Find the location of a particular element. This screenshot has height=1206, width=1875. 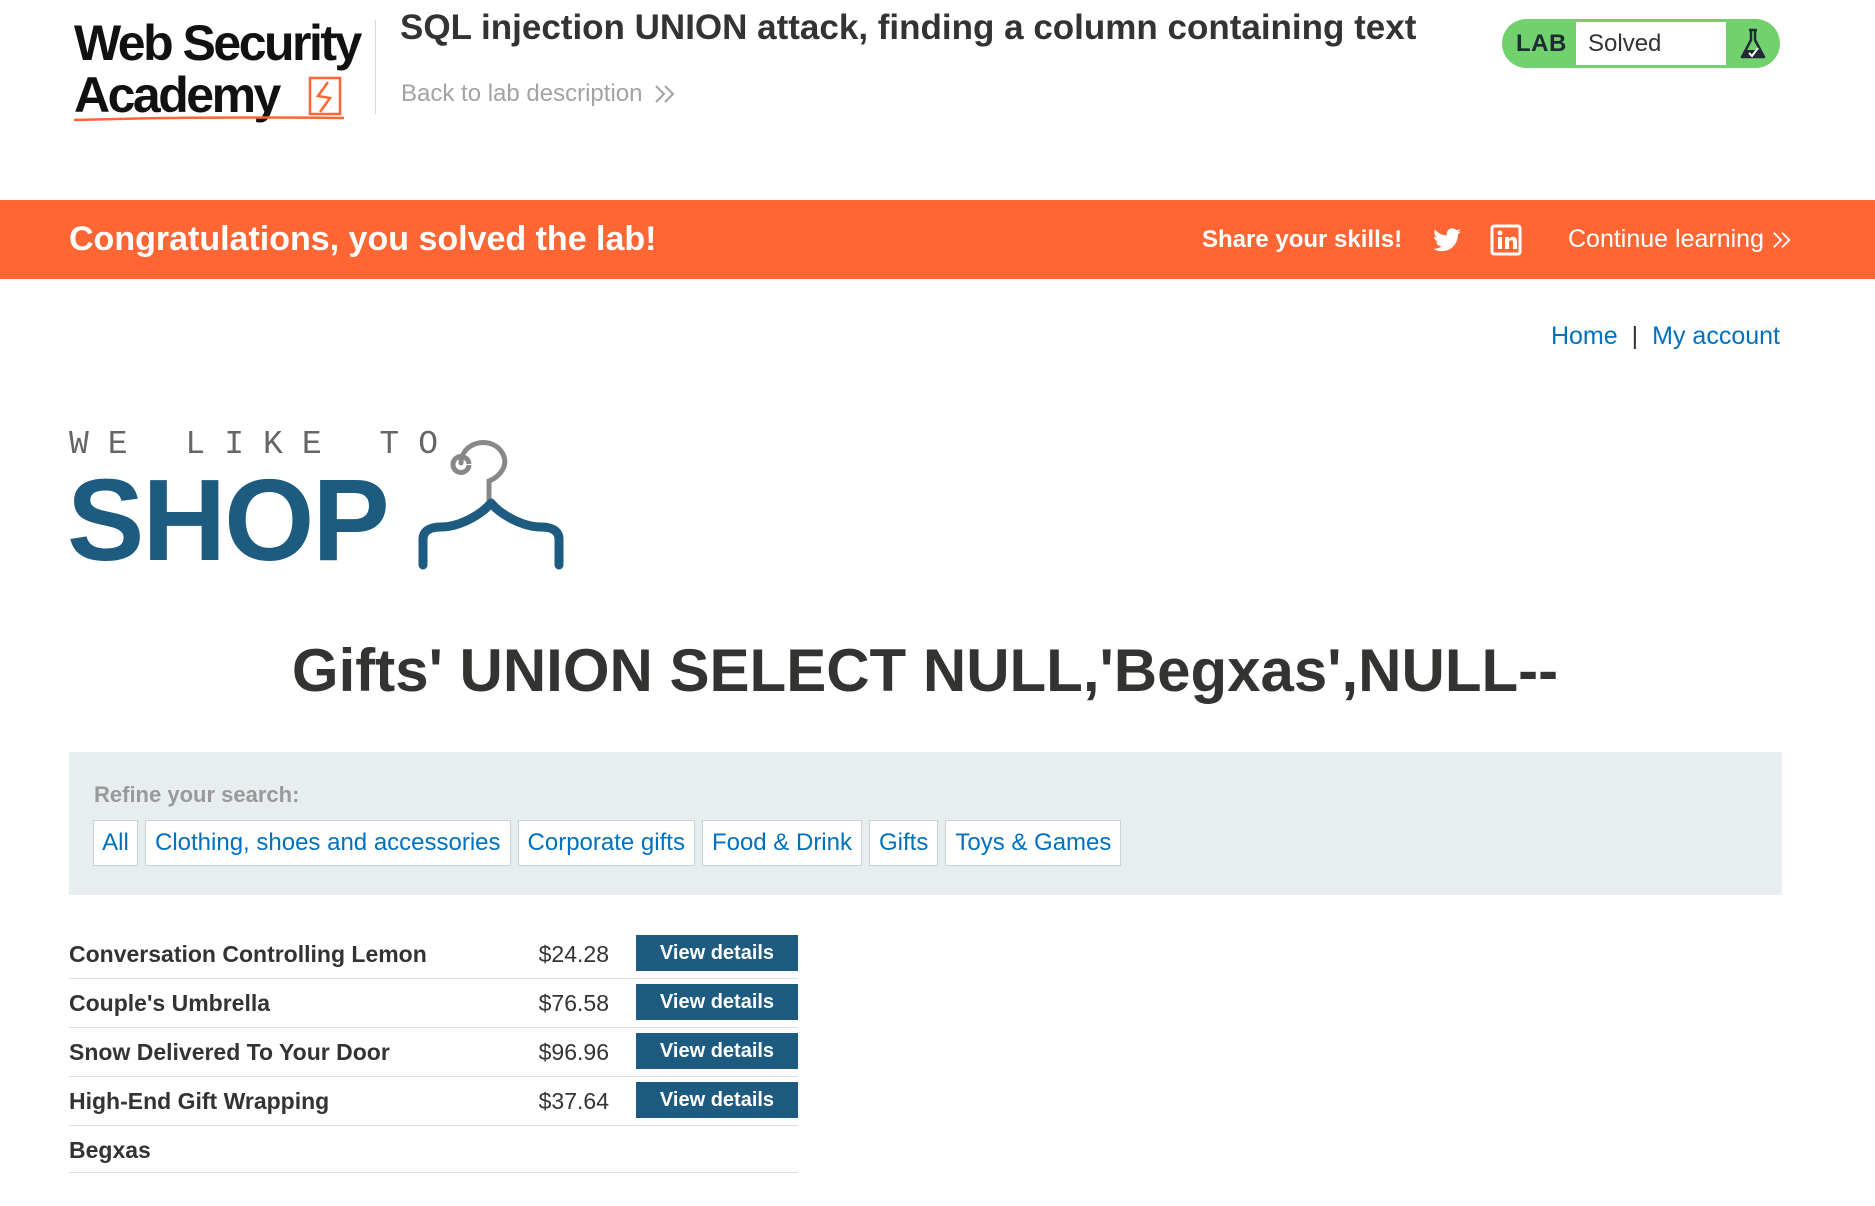

filter-corporate-gifts: Corporate gifts is located at coordinates (606, 843).